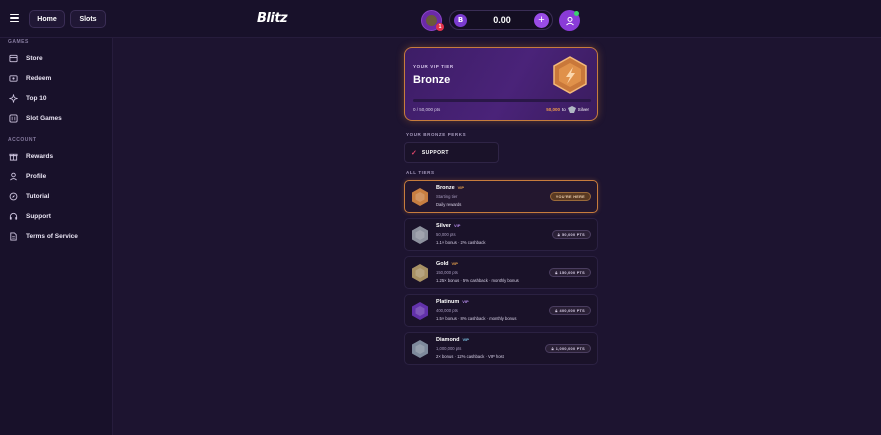 This screenshot has height=435, width=881. What do you see at coordinates (52, 236) in the screenshot?
I see `sidebar-item-label: Terms of Service` at bounding box center [52, 236].